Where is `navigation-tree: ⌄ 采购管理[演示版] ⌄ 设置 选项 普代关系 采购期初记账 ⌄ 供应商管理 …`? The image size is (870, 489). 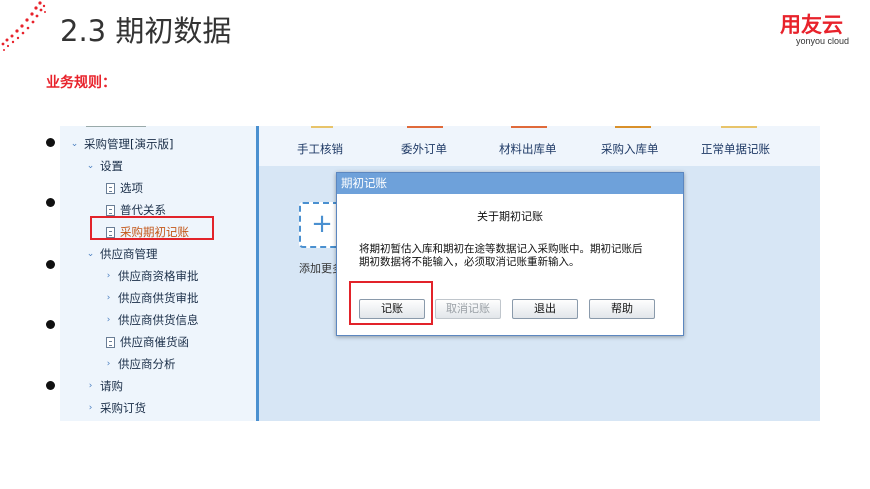
navigation-tree: ⌄ 采购管理[演示版] ⌄ 设置 选项 普代关系 采购期初记账 ⌄ 供应商管理 … is located at coordinates (159, 273).